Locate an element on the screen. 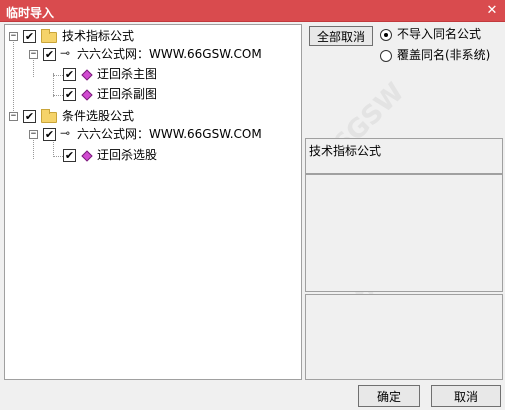 This screenshot has width=505, height=410. tree-node-indicator-formulas: − ✔ 技术指标公式 is located at coordinates (150, 36).